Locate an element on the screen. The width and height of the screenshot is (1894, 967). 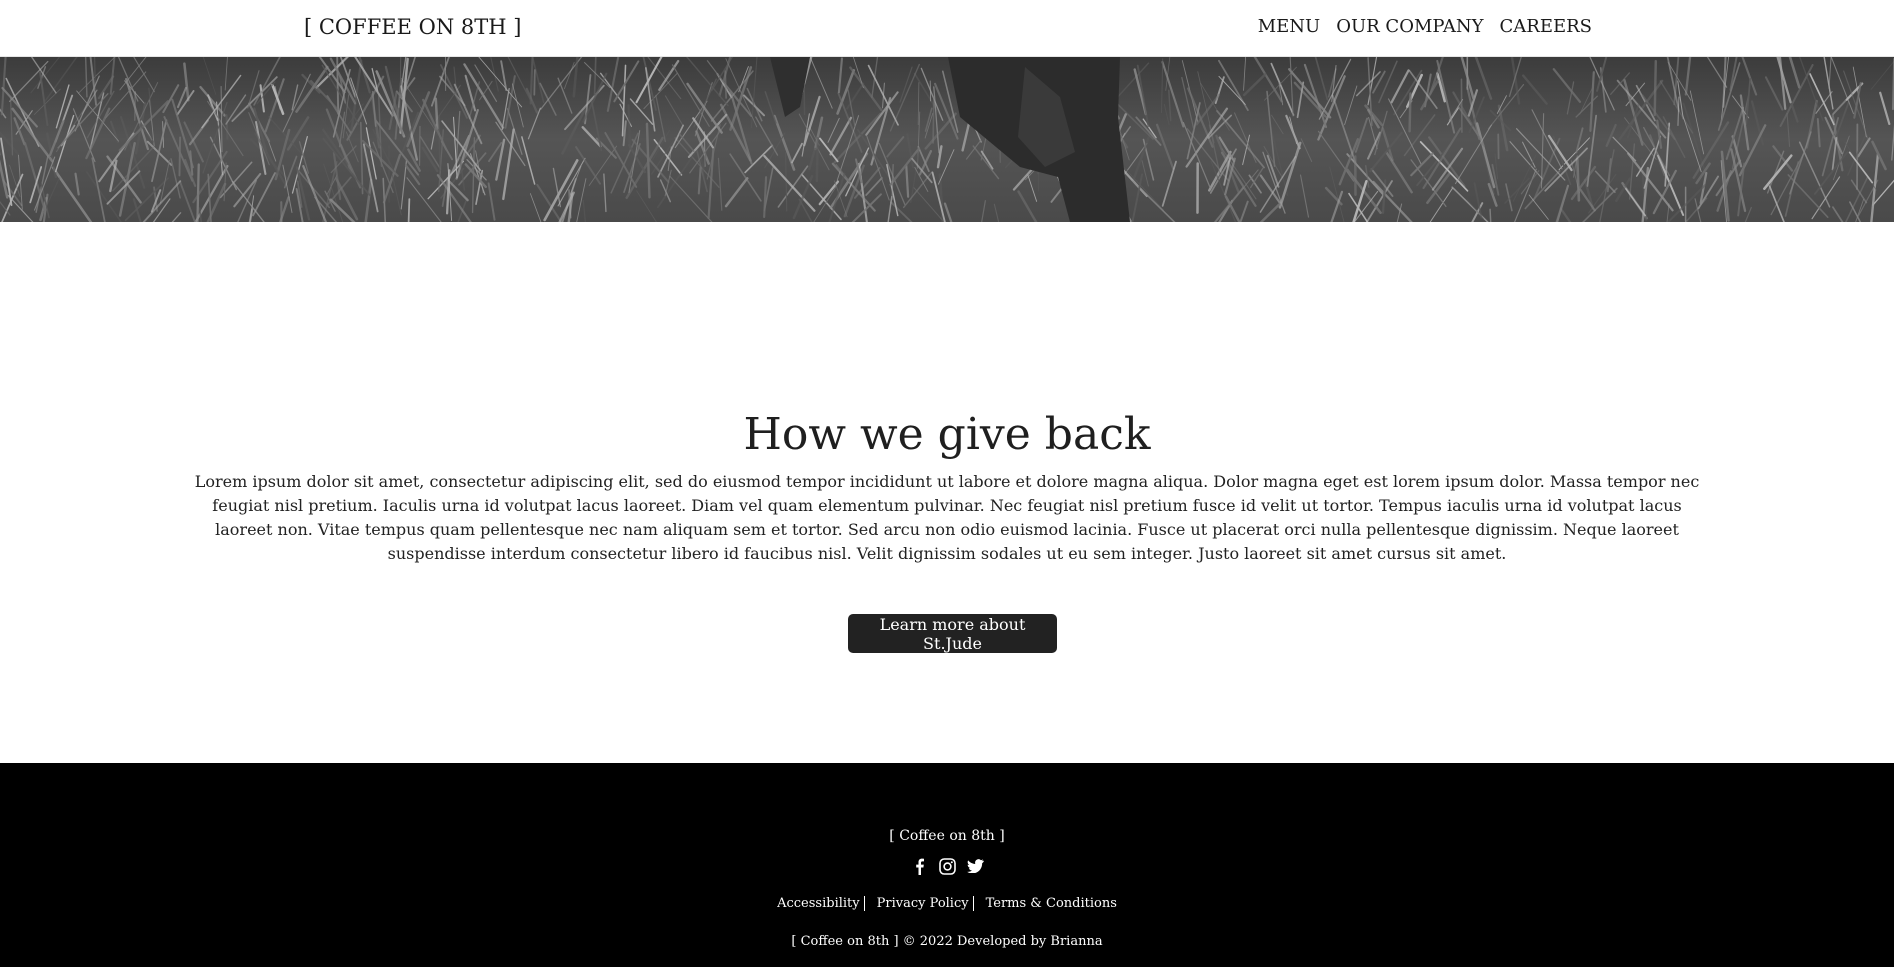
nav-link-our-company: OUR COMPANY is located at coordinates (1409, 26).